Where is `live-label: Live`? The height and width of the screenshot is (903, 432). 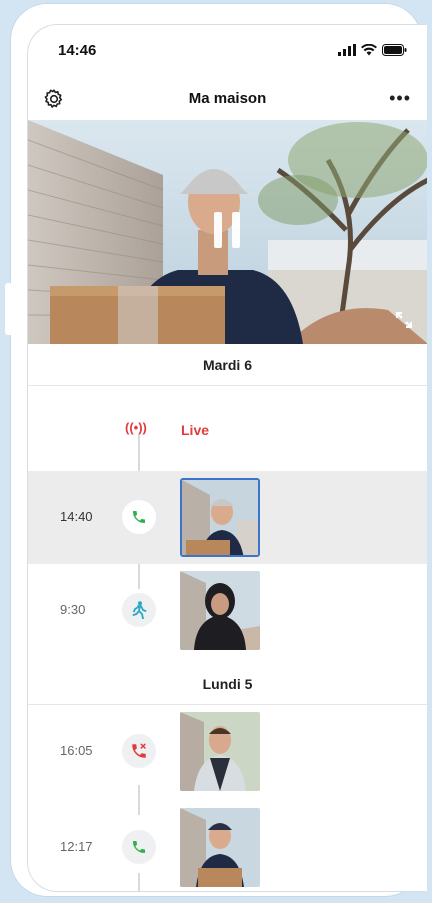 live-label: Live is located at coordinates (195, 430).